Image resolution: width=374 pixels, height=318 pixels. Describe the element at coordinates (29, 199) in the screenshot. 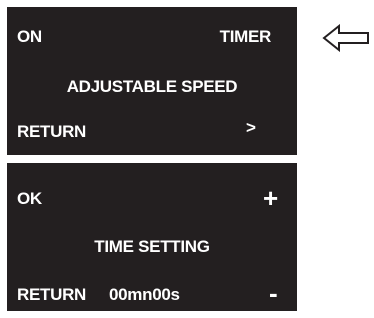

I see `ok-option: OK` at that location.